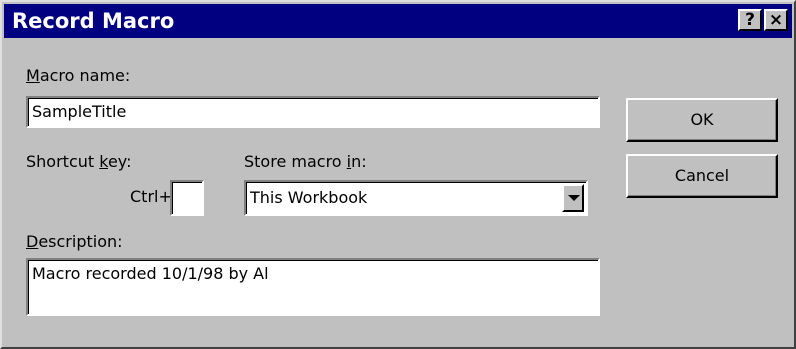 This screenshot has width=796, height=349. I want to click on close-icon: ×, so click(776, 20).